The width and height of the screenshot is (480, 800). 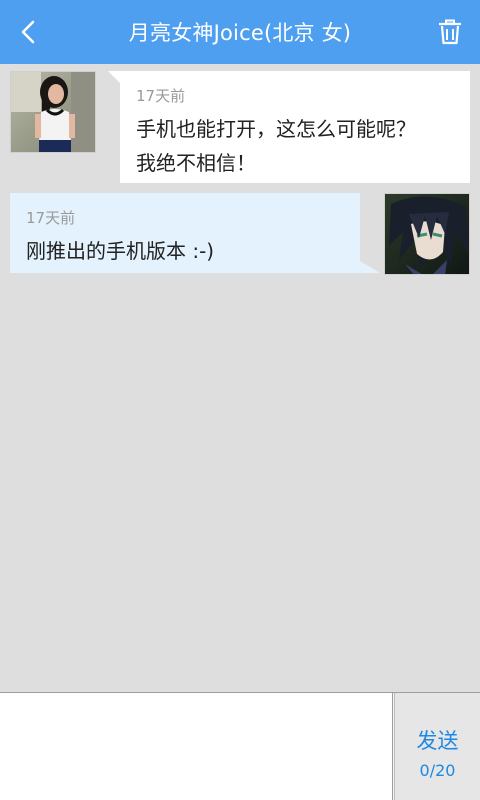 I want to click on message-input, so click(x=196, y=746).